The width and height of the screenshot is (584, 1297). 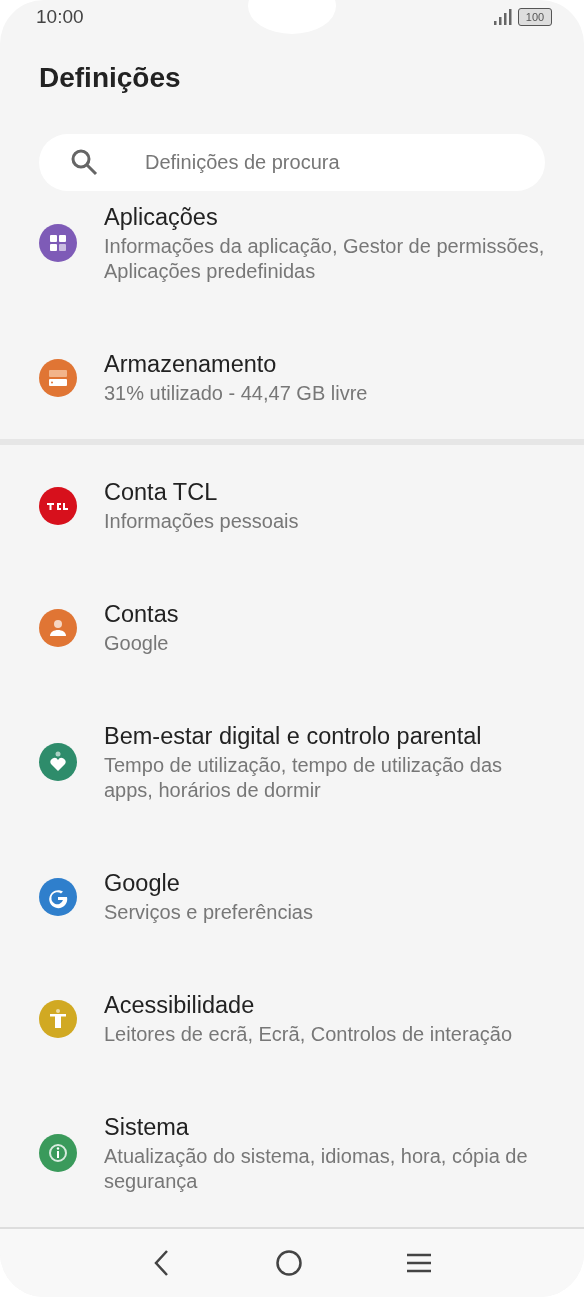 What do you see at coordinates (58, 505) in the screenshot?
I see `tcl-icon` at bounding box center [58, 505].